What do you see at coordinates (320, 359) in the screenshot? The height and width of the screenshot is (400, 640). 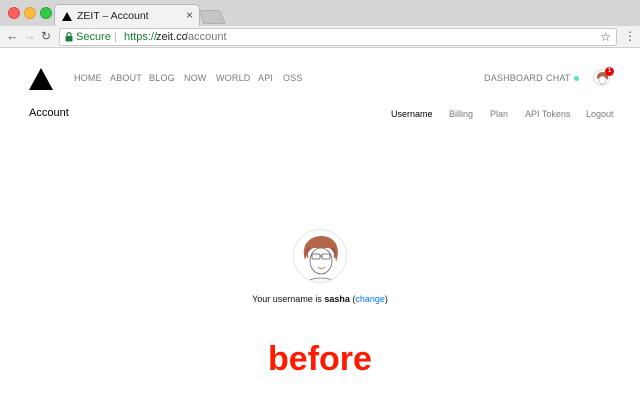 I see `before-overlay-label: before` at bounding box center [320, 359].